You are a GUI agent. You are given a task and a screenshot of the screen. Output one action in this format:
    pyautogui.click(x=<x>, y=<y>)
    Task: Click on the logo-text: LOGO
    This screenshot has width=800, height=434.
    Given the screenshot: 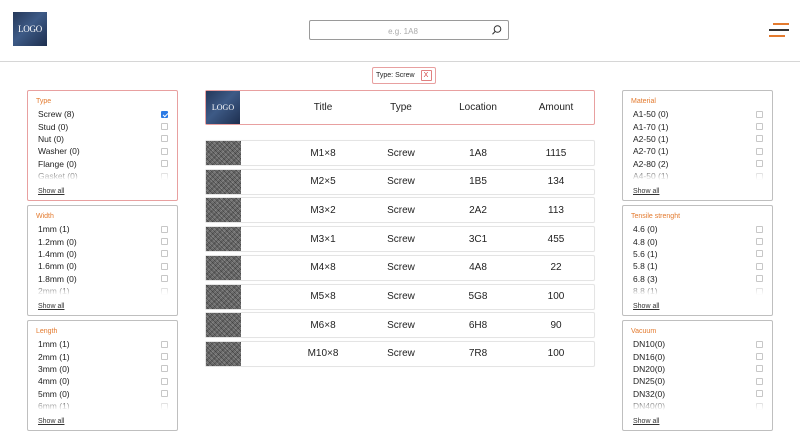 What is the action you would take?
    pyautogui.click(x=30, y=29)
    